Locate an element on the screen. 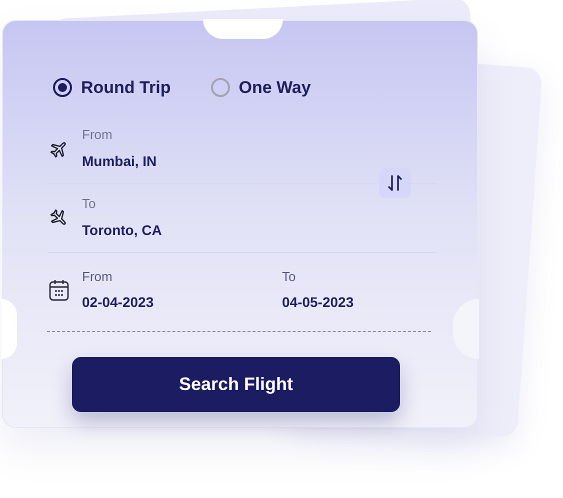  swap-arrows-icon is located at coordinates (395, 183).